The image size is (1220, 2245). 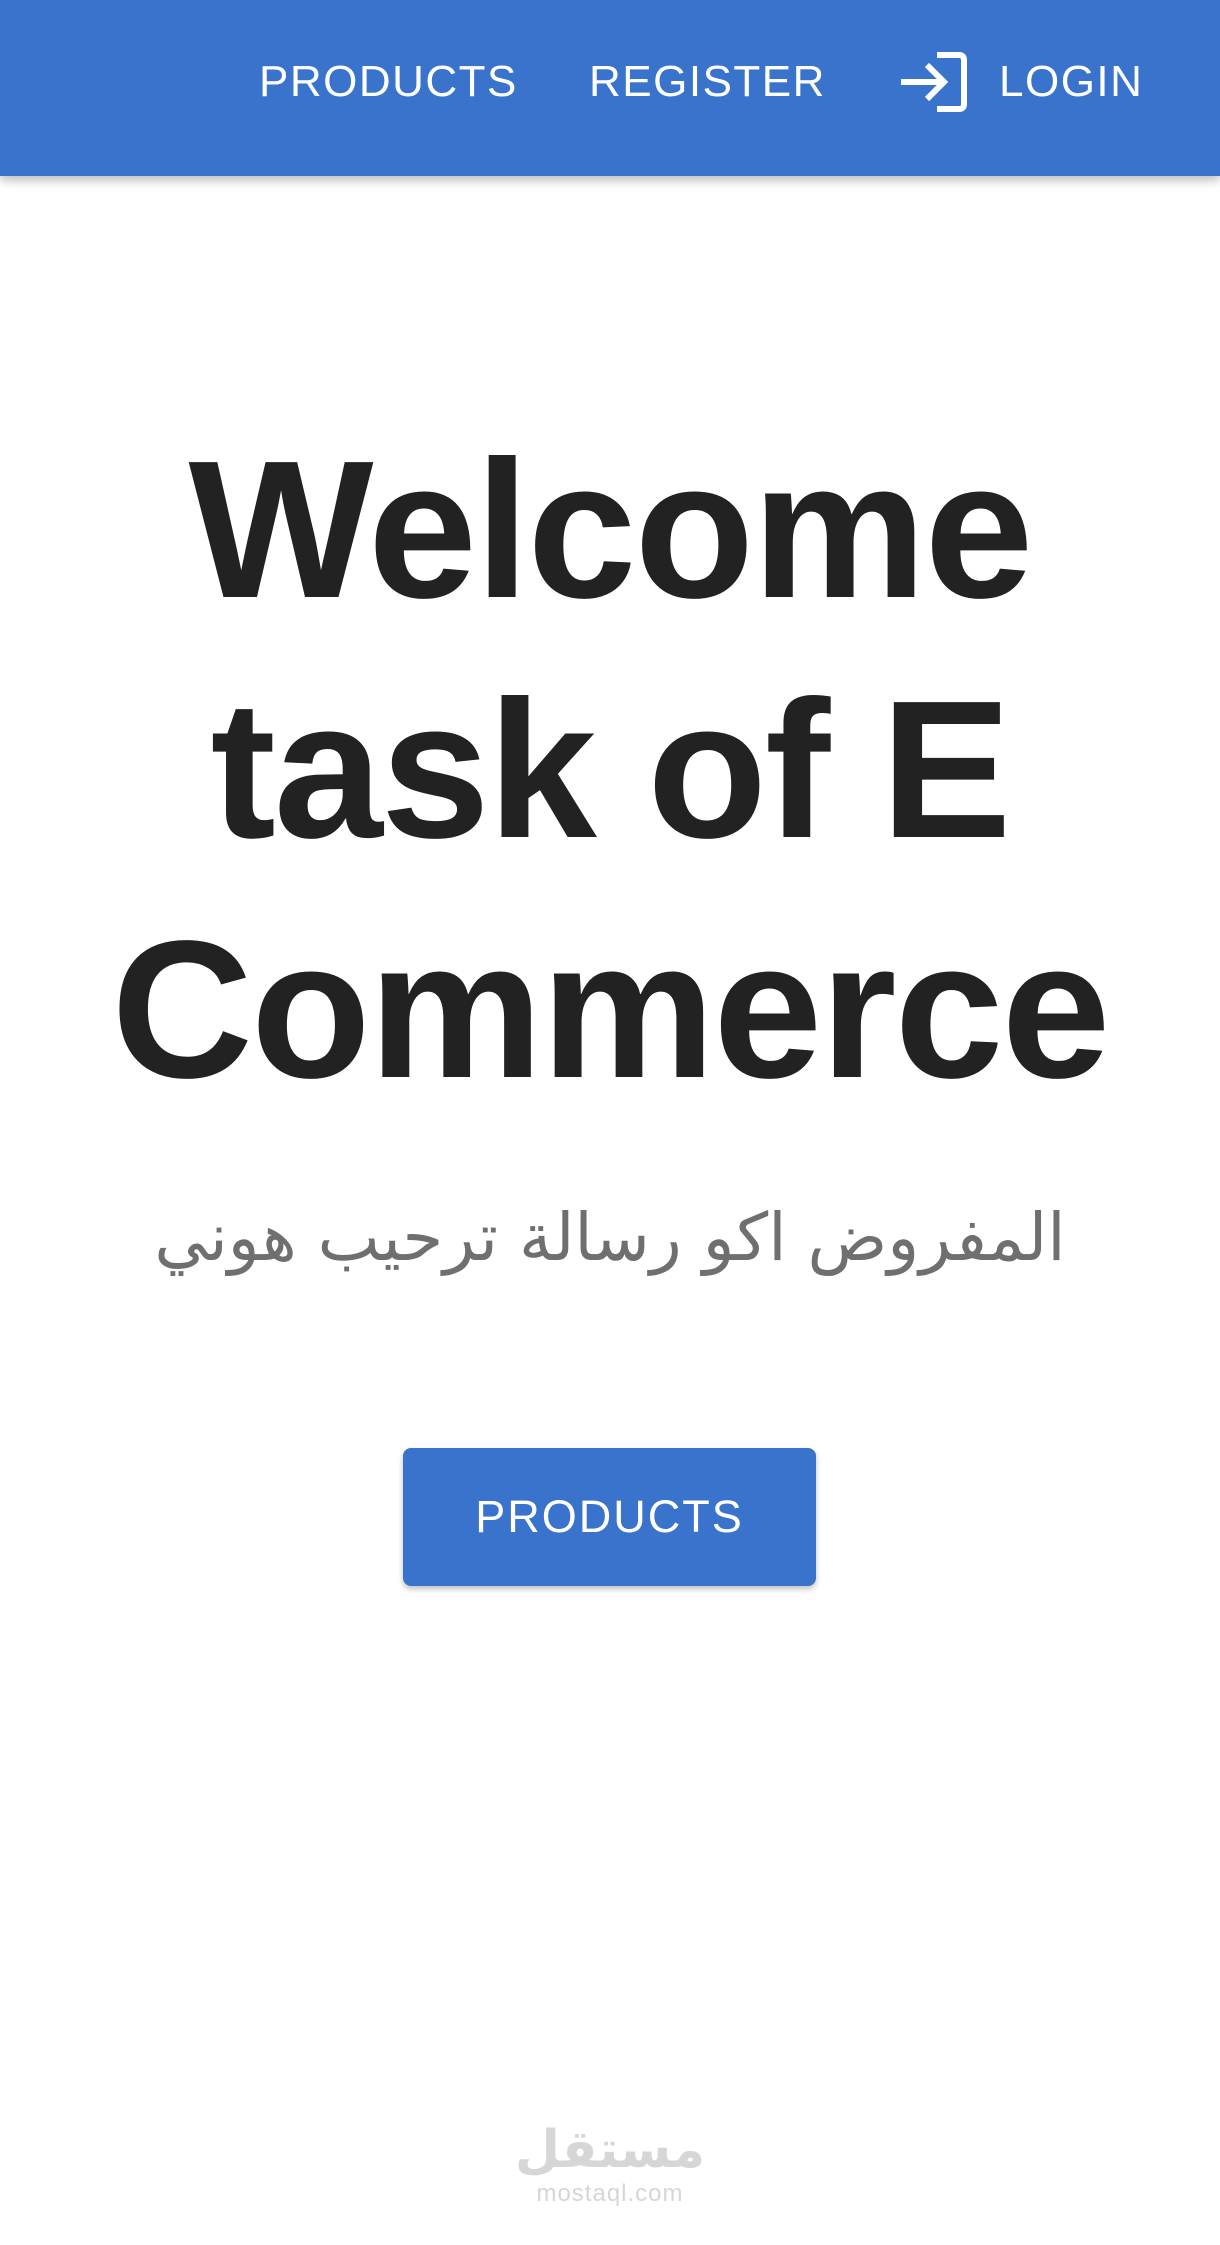 I want to click on nav-login-label: LOGIN, so click(x=1071, y=81).